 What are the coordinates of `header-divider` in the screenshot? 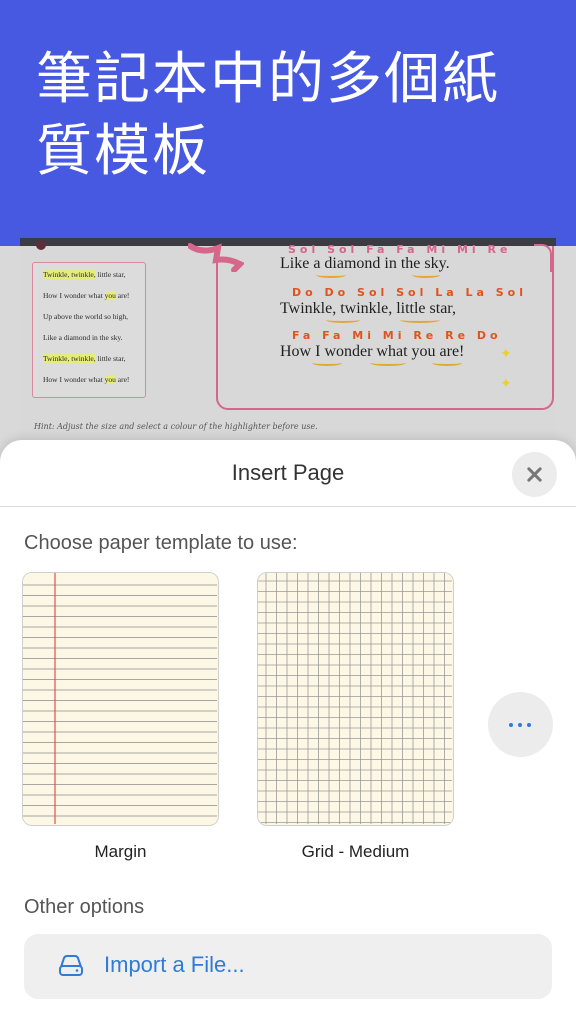 It's located at (288, 506).